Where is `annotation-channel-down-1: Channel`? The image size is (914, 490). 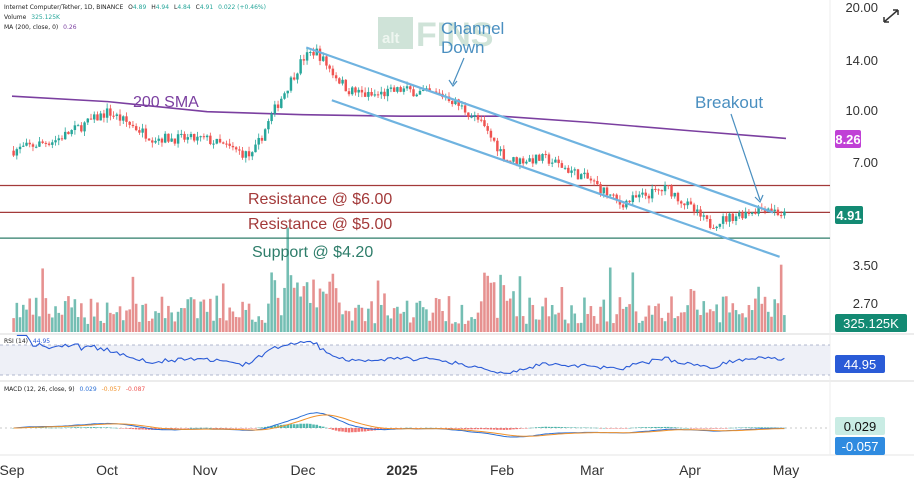
annotation-channel-down-1: Channel is located at coordinates (472, 28).